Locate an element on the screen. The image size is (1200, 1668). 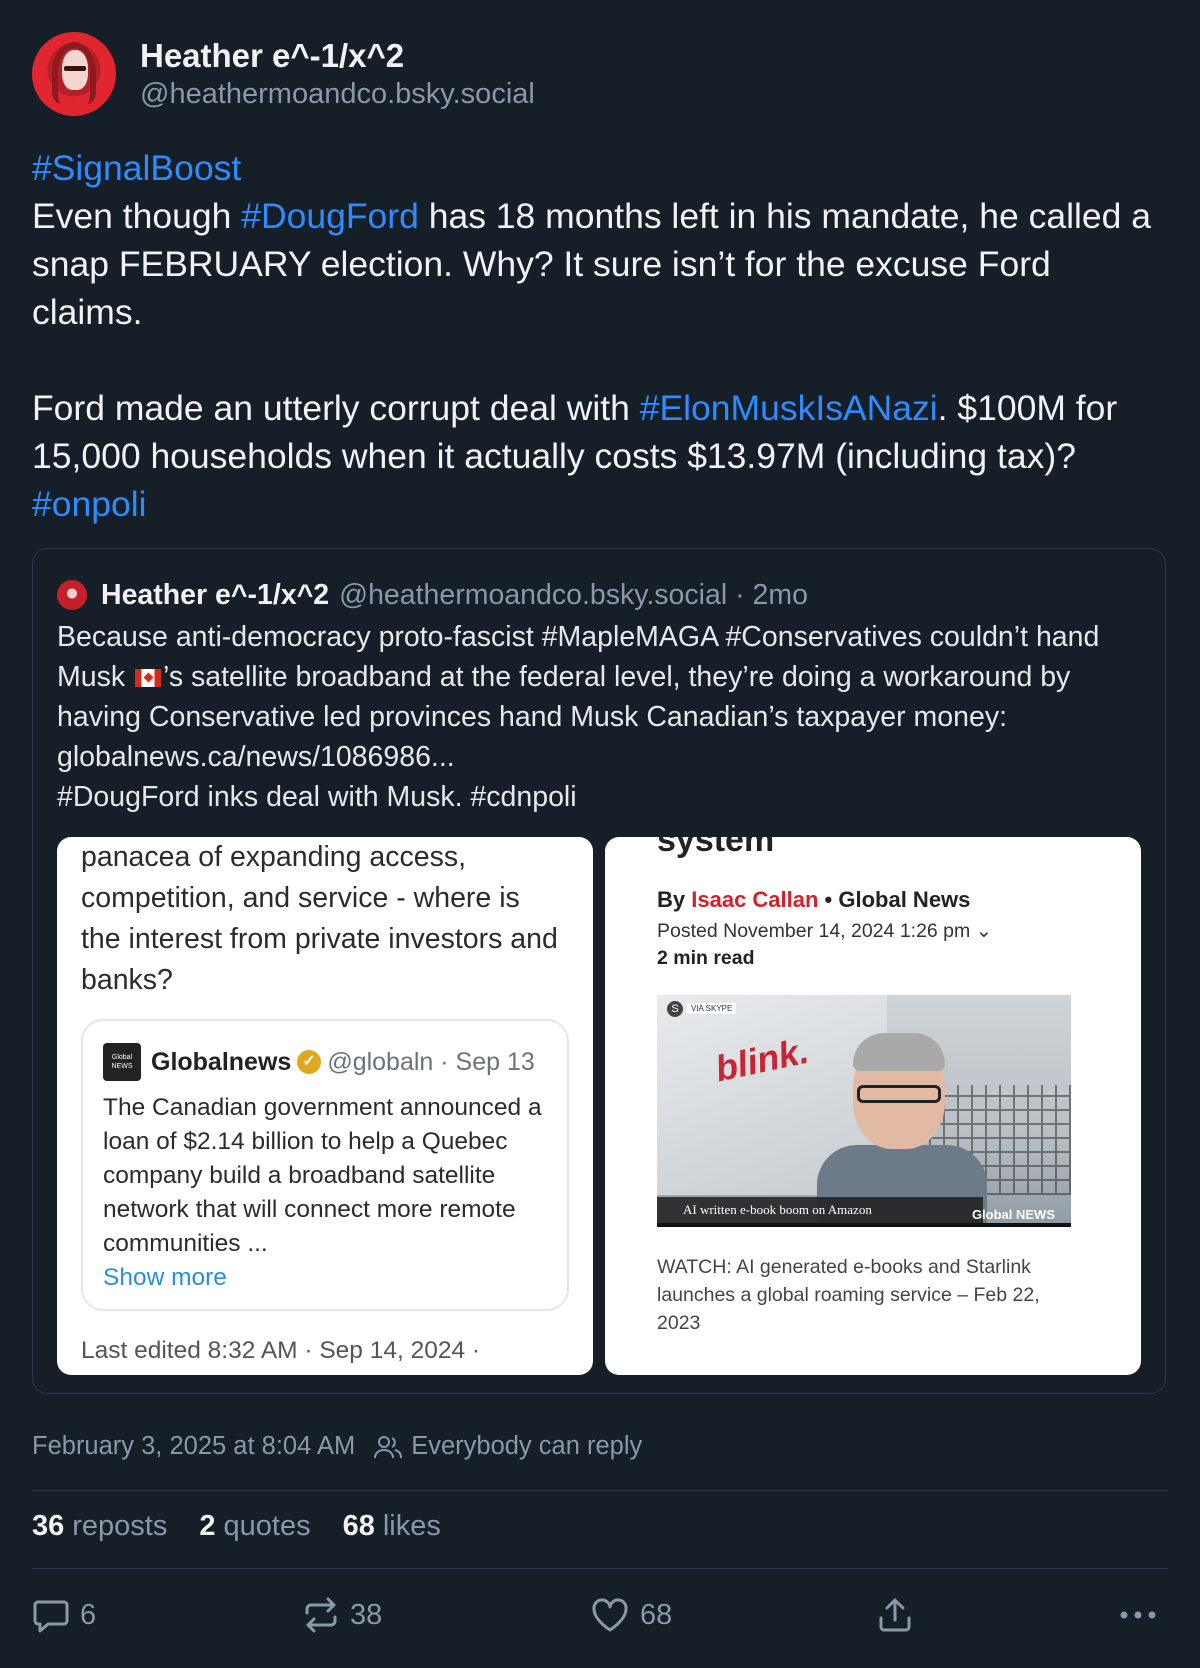
hashtag-link: #DougFord is located at coordinates (330, 216).